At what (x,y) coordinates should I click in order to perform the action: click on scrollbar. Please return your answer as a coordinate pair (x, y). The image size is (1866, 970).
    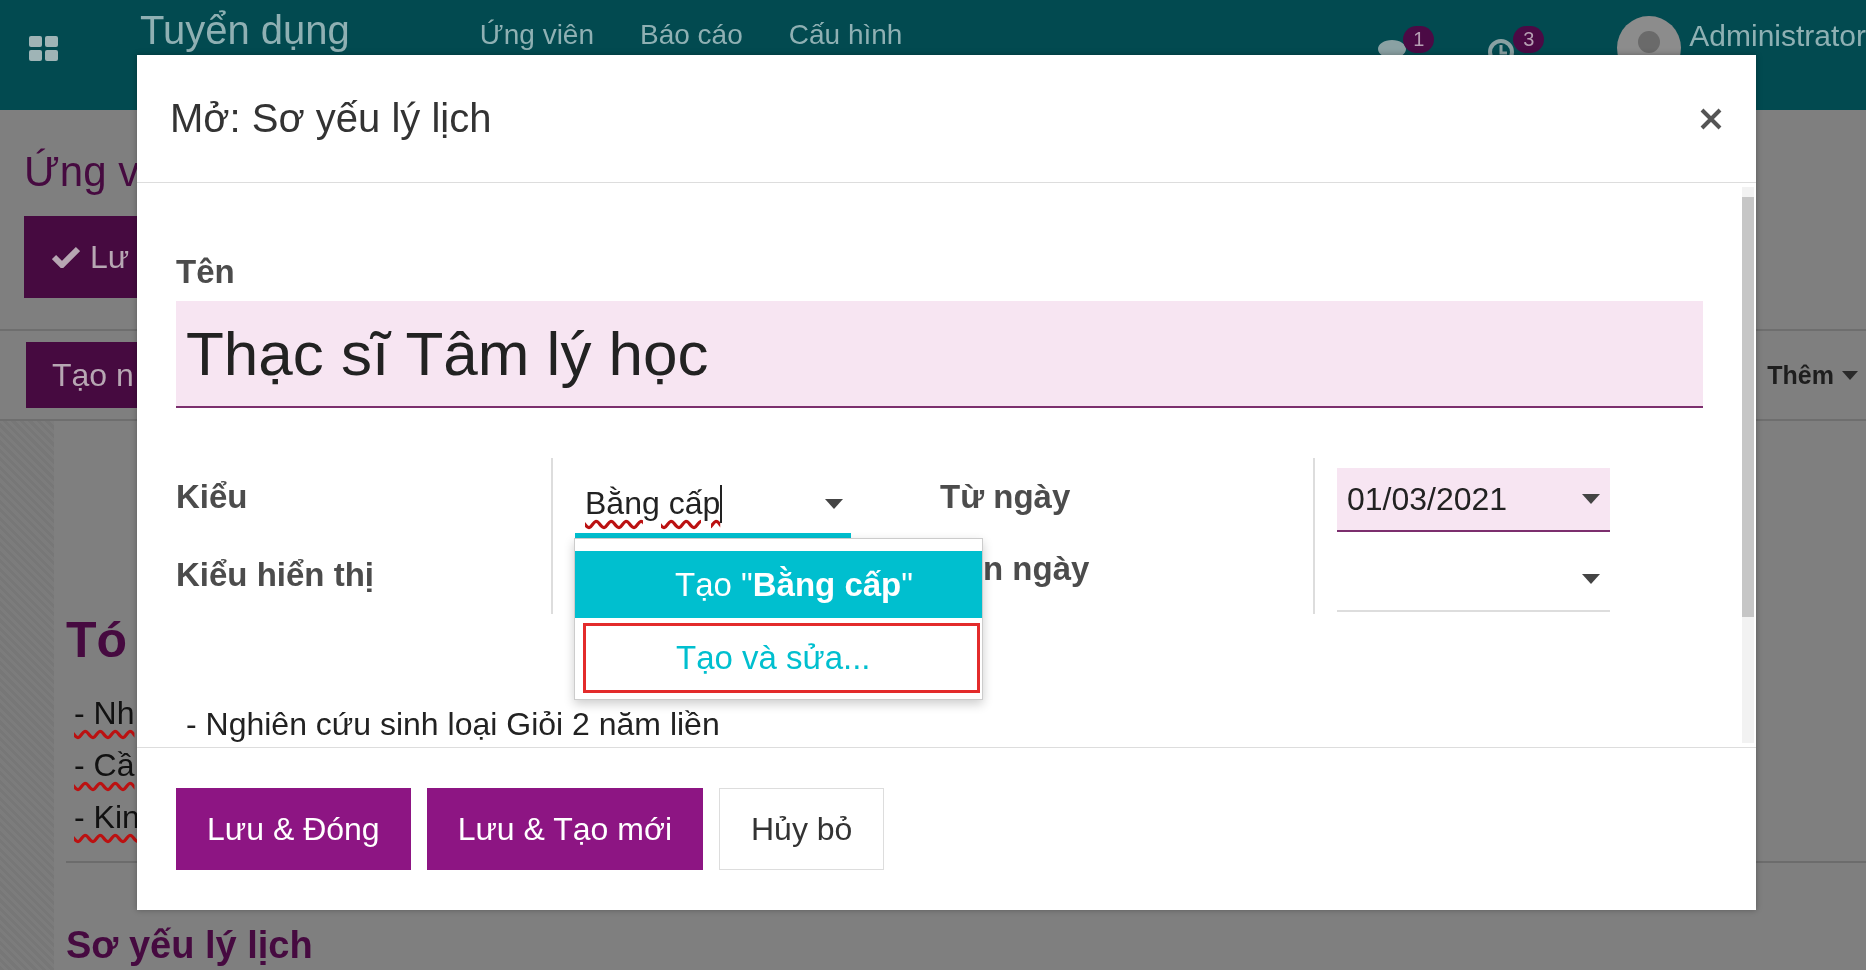
    Looking at the image, I should click on (1748, 465).